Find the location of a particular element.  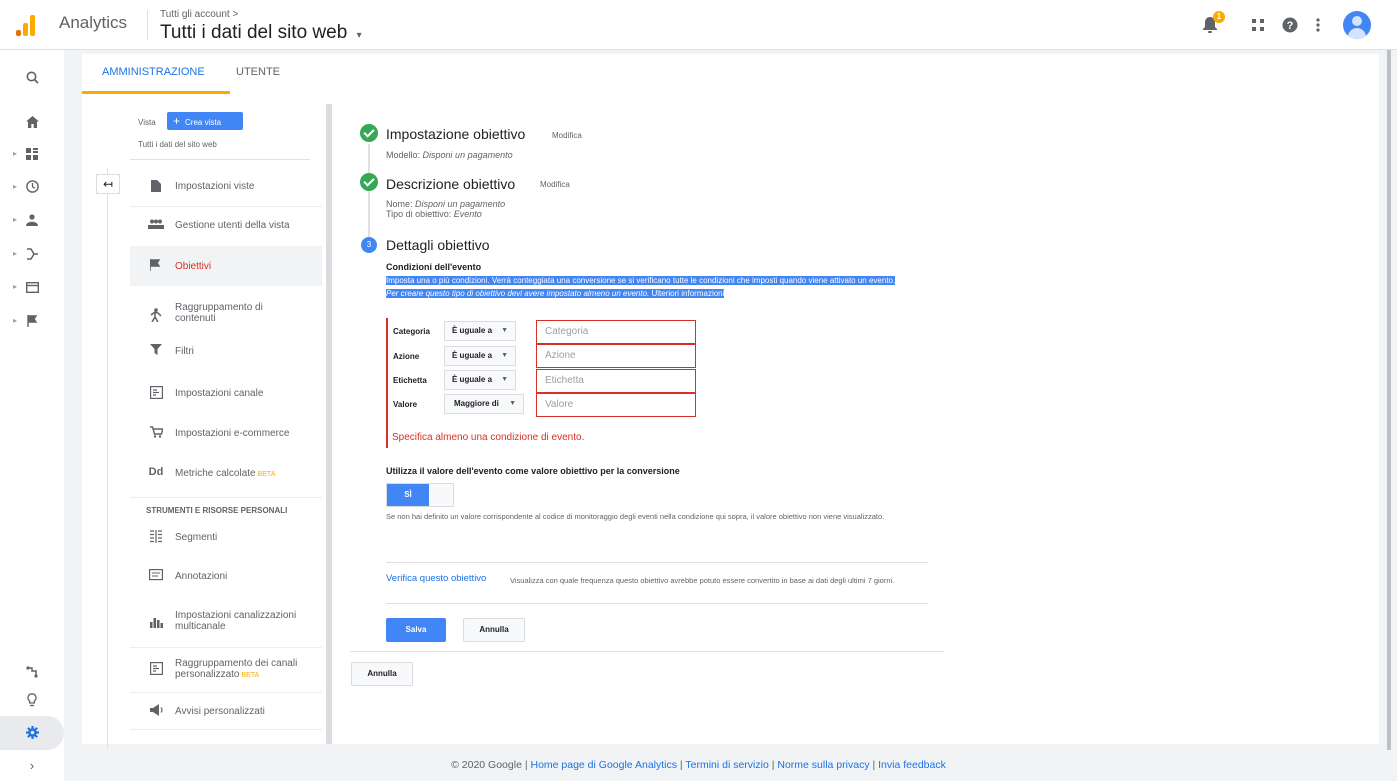

acquisition-icon: ▸ is located at coordinates (32, 254).